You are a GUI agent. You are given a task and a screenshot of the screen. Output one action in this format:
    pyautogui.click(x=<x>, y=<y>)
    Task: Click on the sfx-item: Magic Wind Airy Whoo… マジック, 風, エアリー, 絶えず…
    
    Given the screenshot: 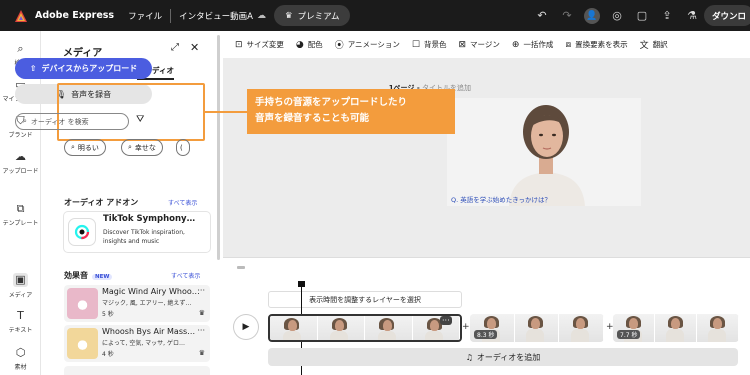 What is the action you would take?
    pyautogui.click(x=137, y=303)
    